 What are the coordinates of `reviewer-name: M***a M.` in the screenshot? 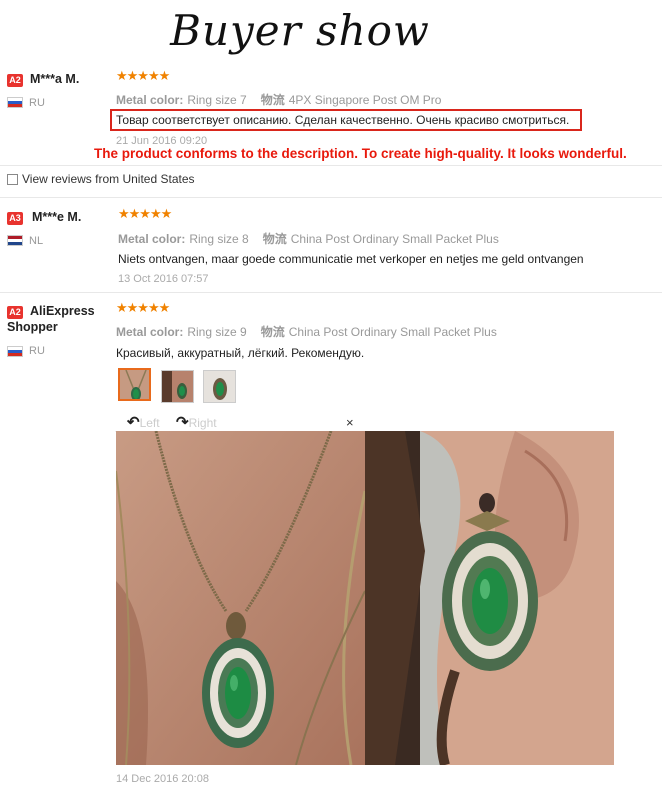 It's located at (55, 79).